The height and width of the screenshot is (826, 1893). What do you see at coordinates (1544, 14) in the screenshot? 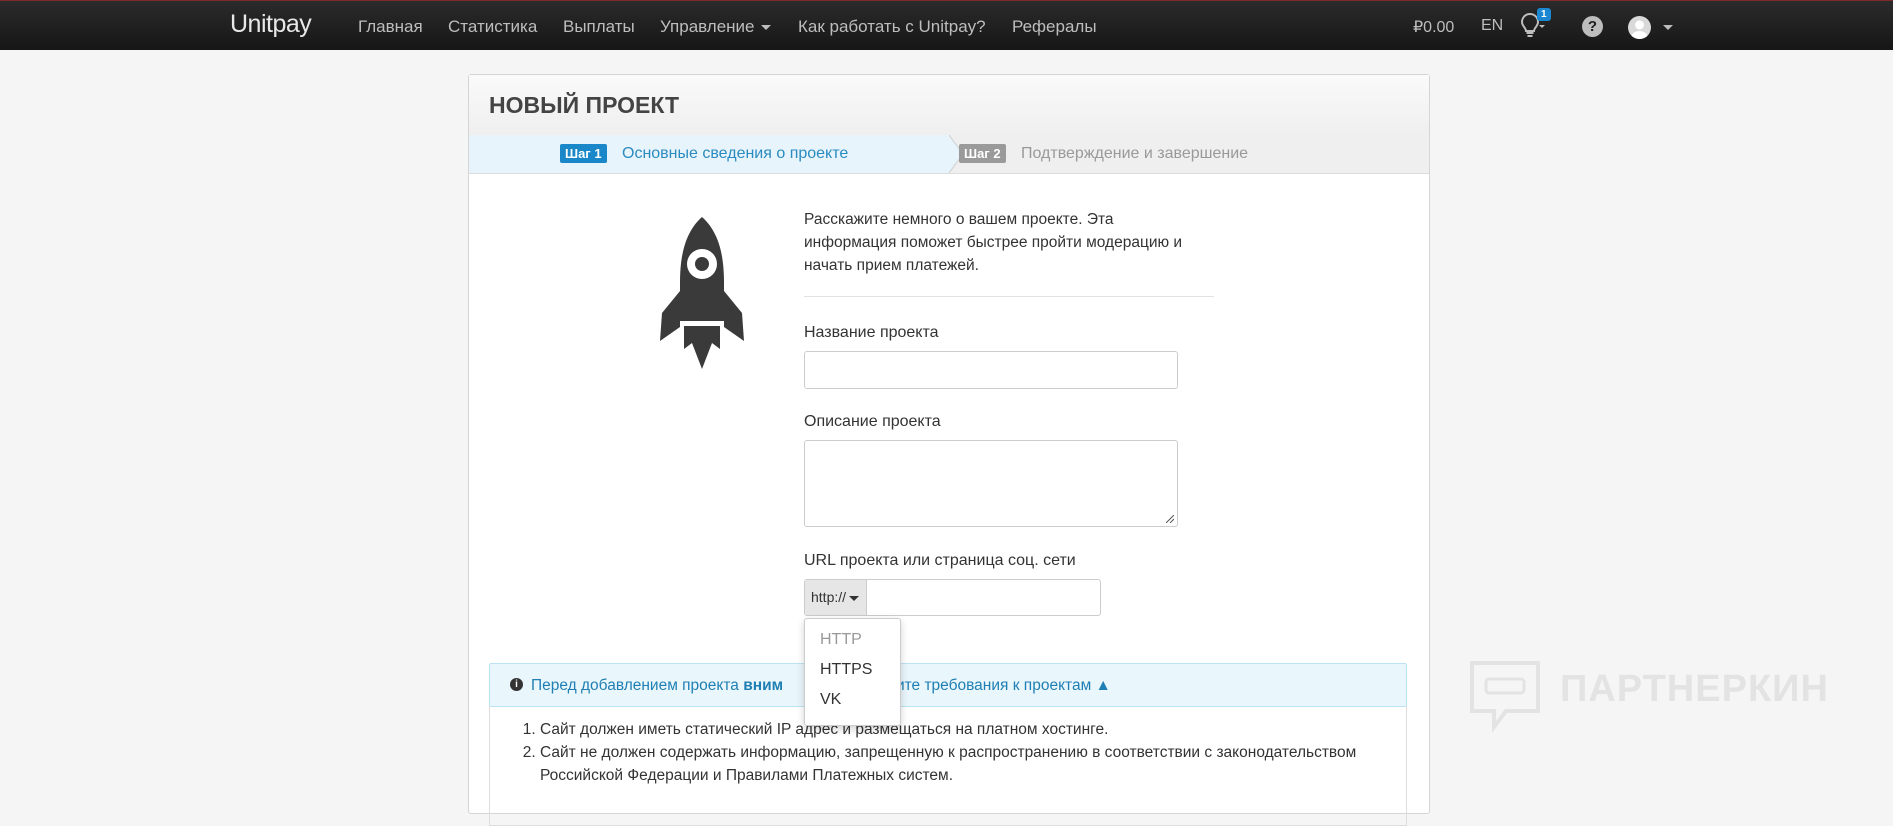
I see `notification-count-badge: 1` at bounding box center [1544, 14].